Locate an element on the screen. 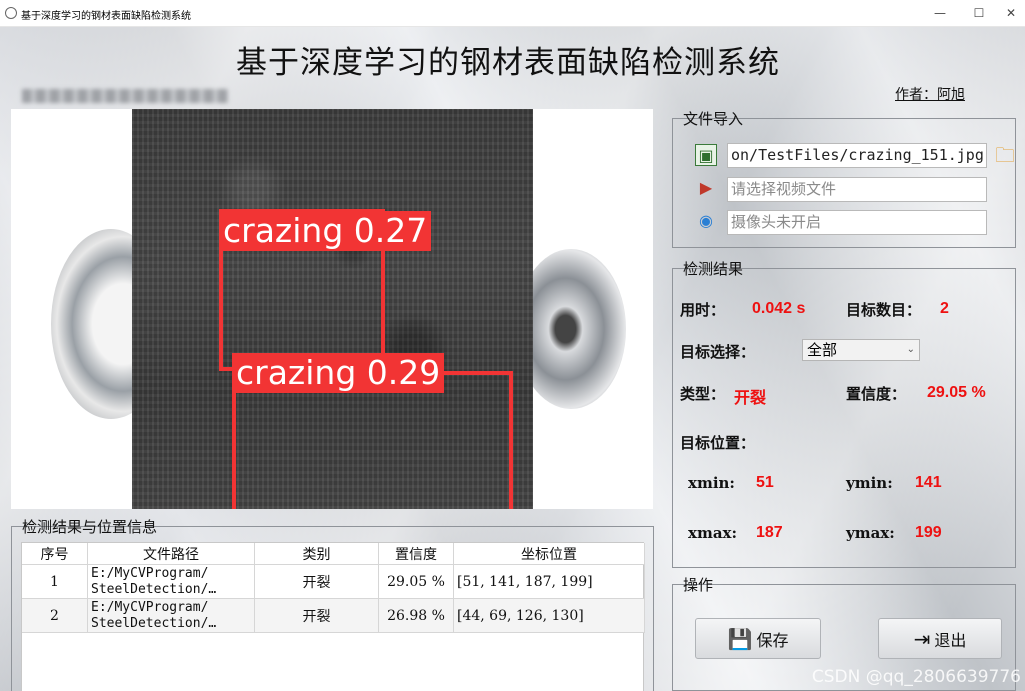  row-index: 1 is located at coordinates (55, 582).